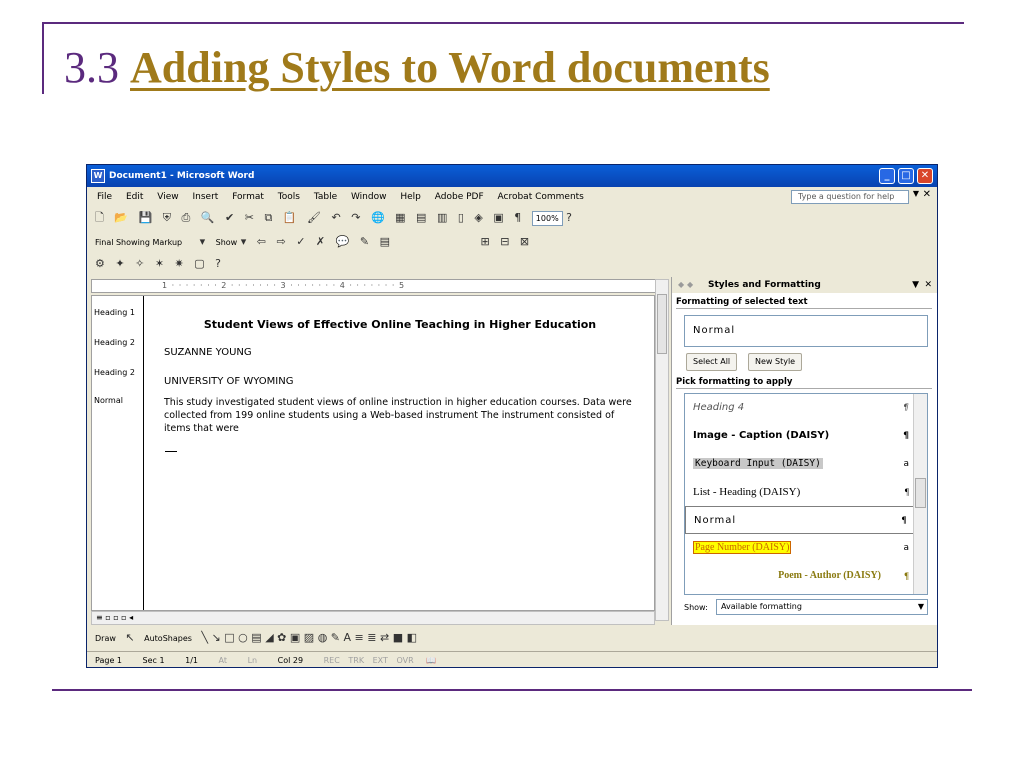  Describe the element at coordinates (850, 197) in the screenshot. I see `ask-question-input: Type a question for help` at that location.